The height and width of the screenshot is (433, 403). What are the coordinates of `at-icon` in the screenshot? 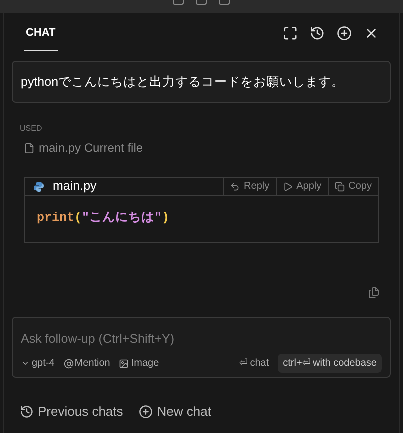 It's located at (69, 363).